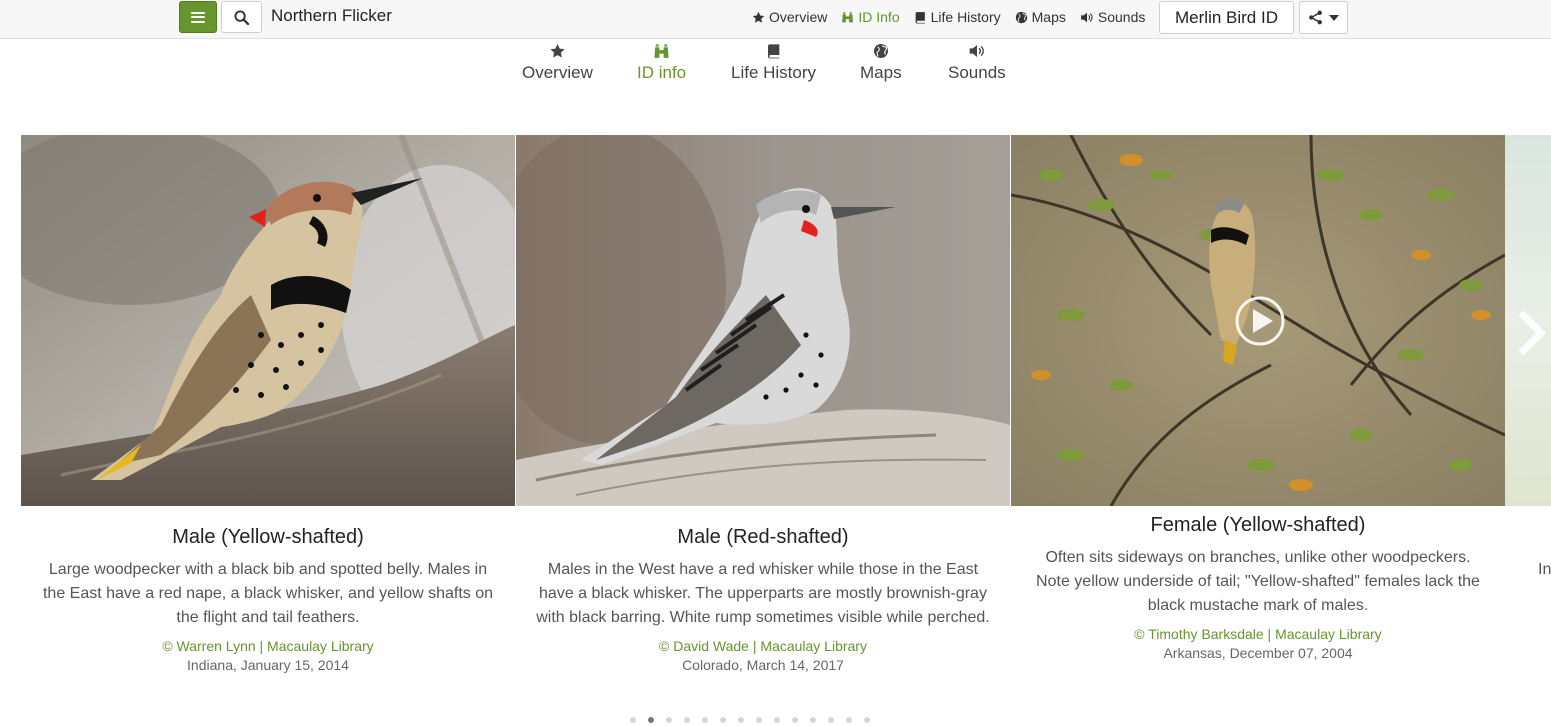  Describe the element at coordinates (1112, 17) in the screenshot. I see `topnav-sounds: Sounds` at that location.